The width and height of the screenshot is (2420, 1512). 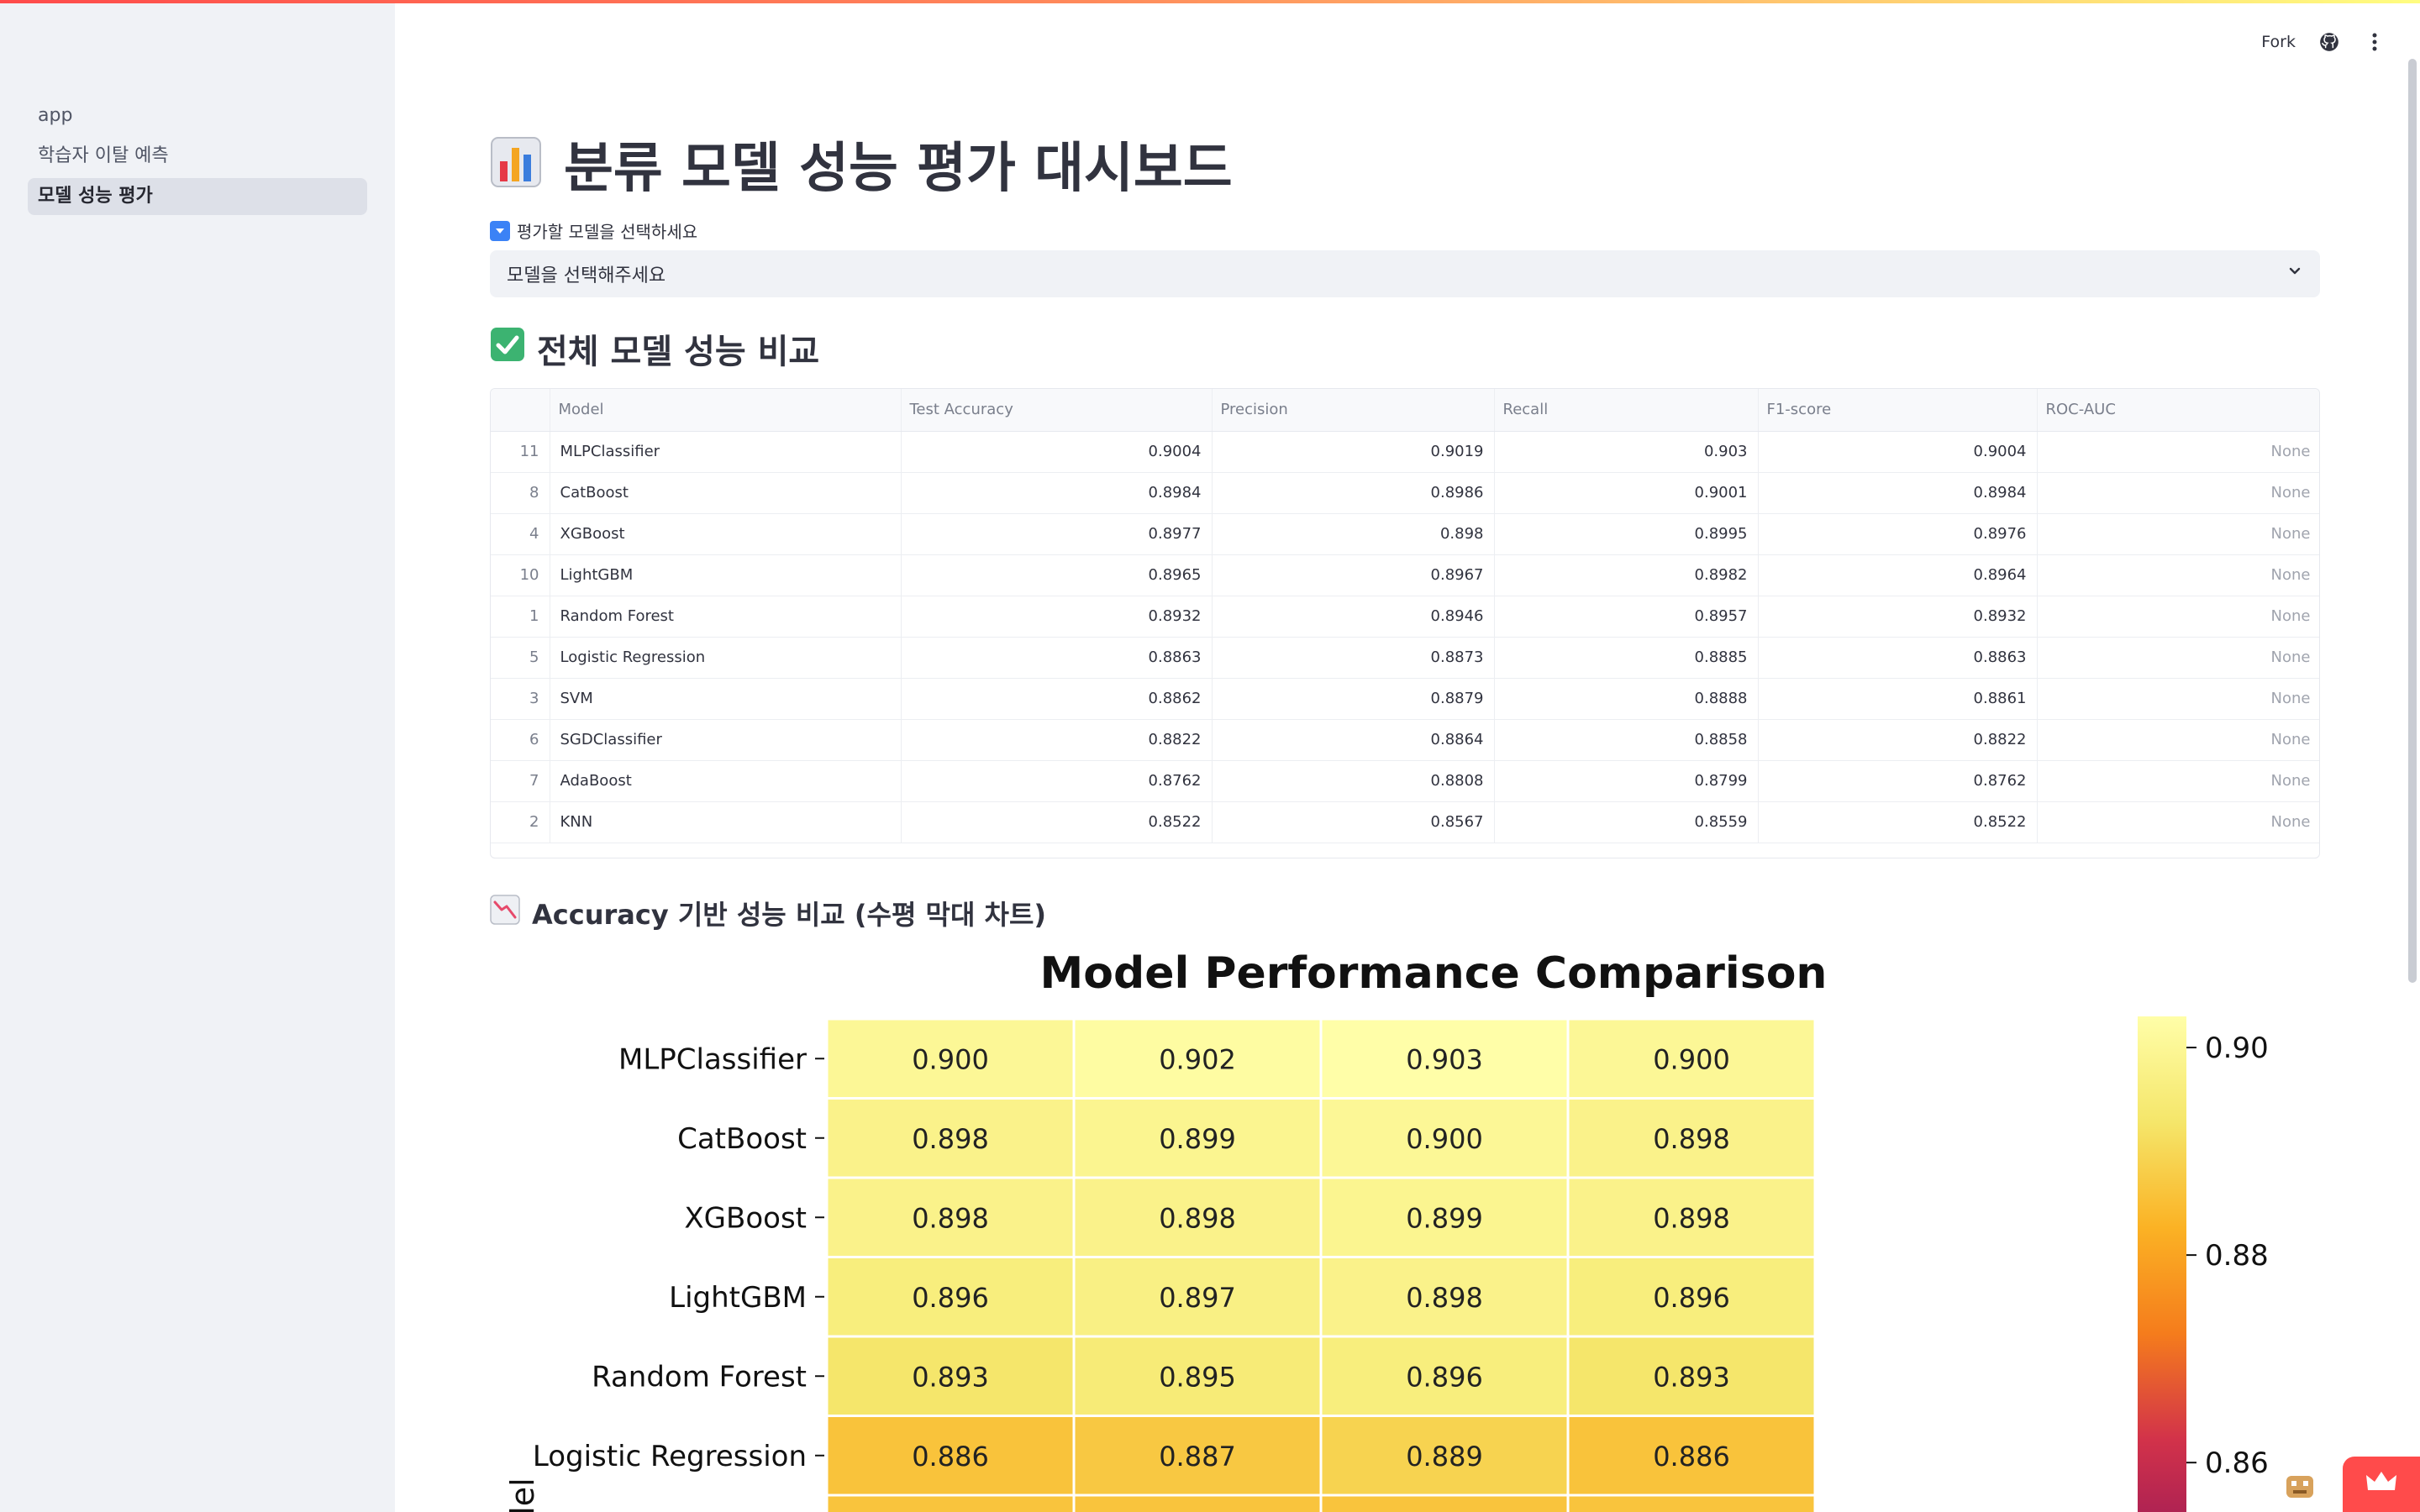 What do you see at coordinates (1626, 575) in the screenshot?
I see `table-cell: 0.8982` at bounding box center [1626, 575].